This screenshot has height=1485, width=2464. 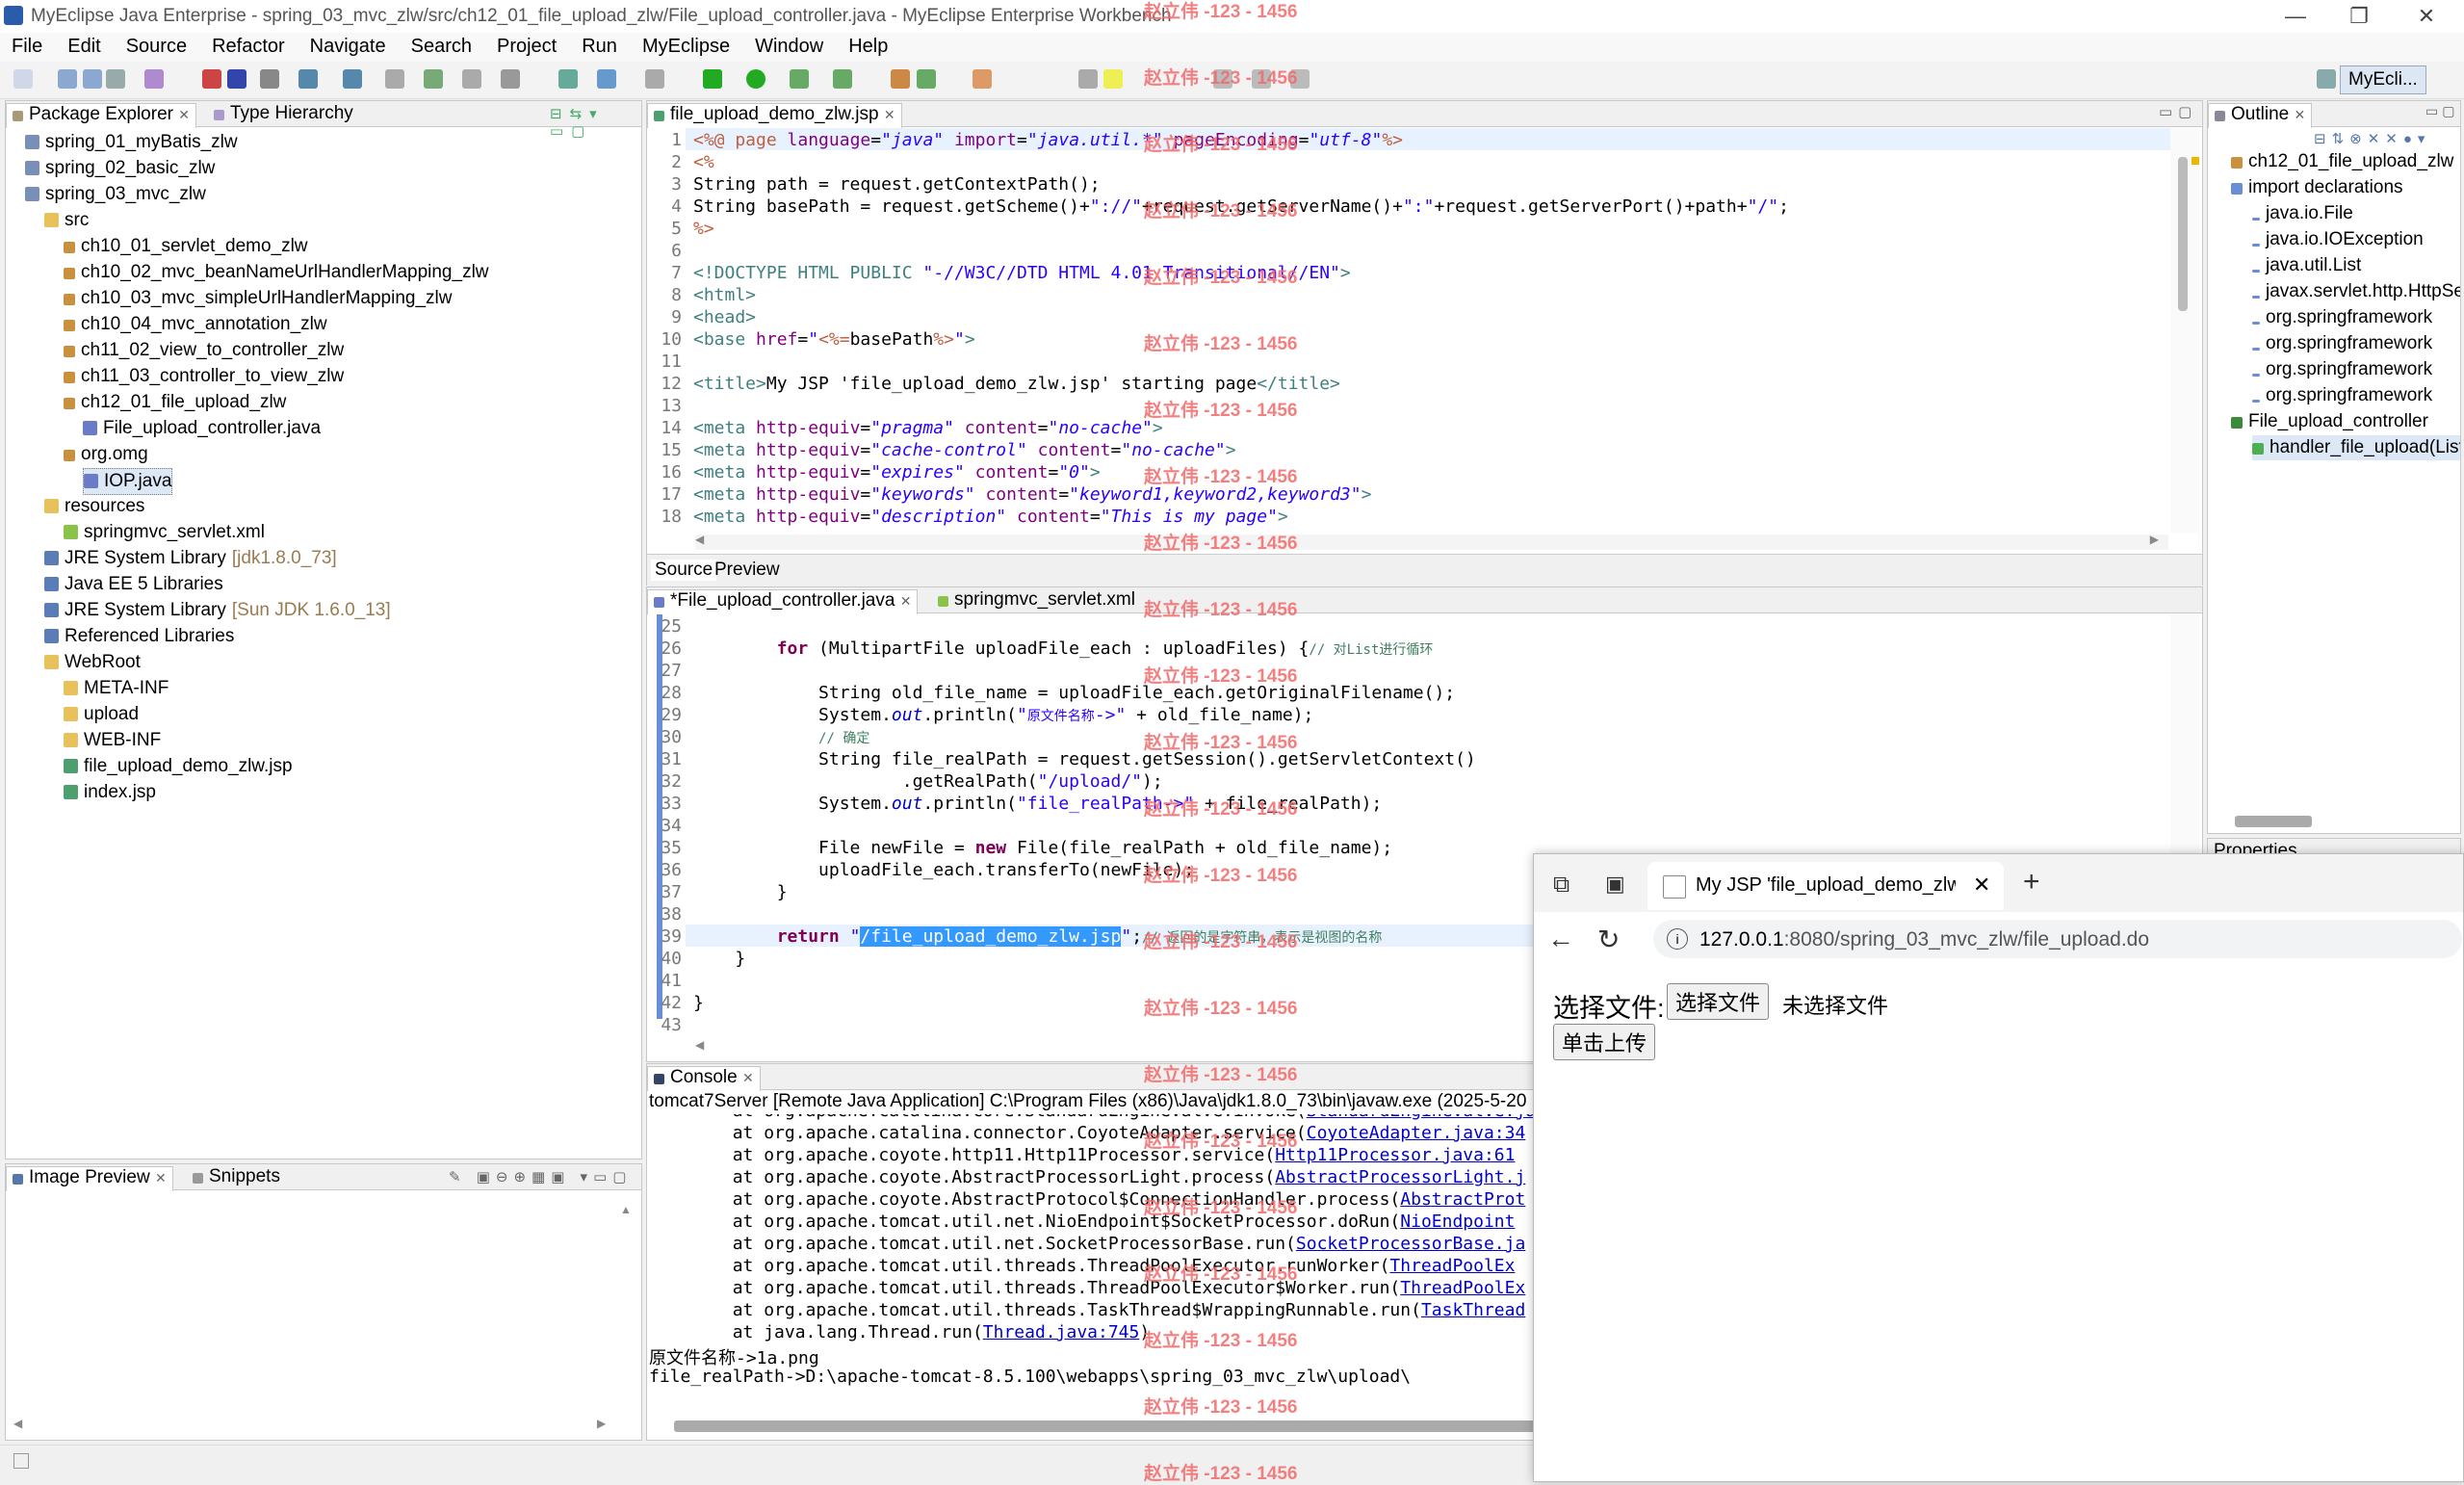 I want to click on browser-icon, so click(x=269, y=79).